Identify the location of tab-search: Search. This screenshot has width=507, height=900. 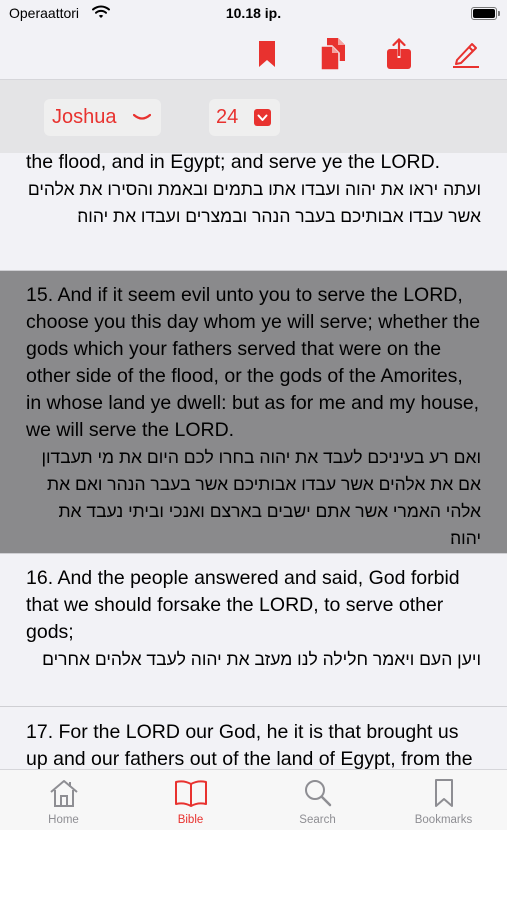
(317, 800).